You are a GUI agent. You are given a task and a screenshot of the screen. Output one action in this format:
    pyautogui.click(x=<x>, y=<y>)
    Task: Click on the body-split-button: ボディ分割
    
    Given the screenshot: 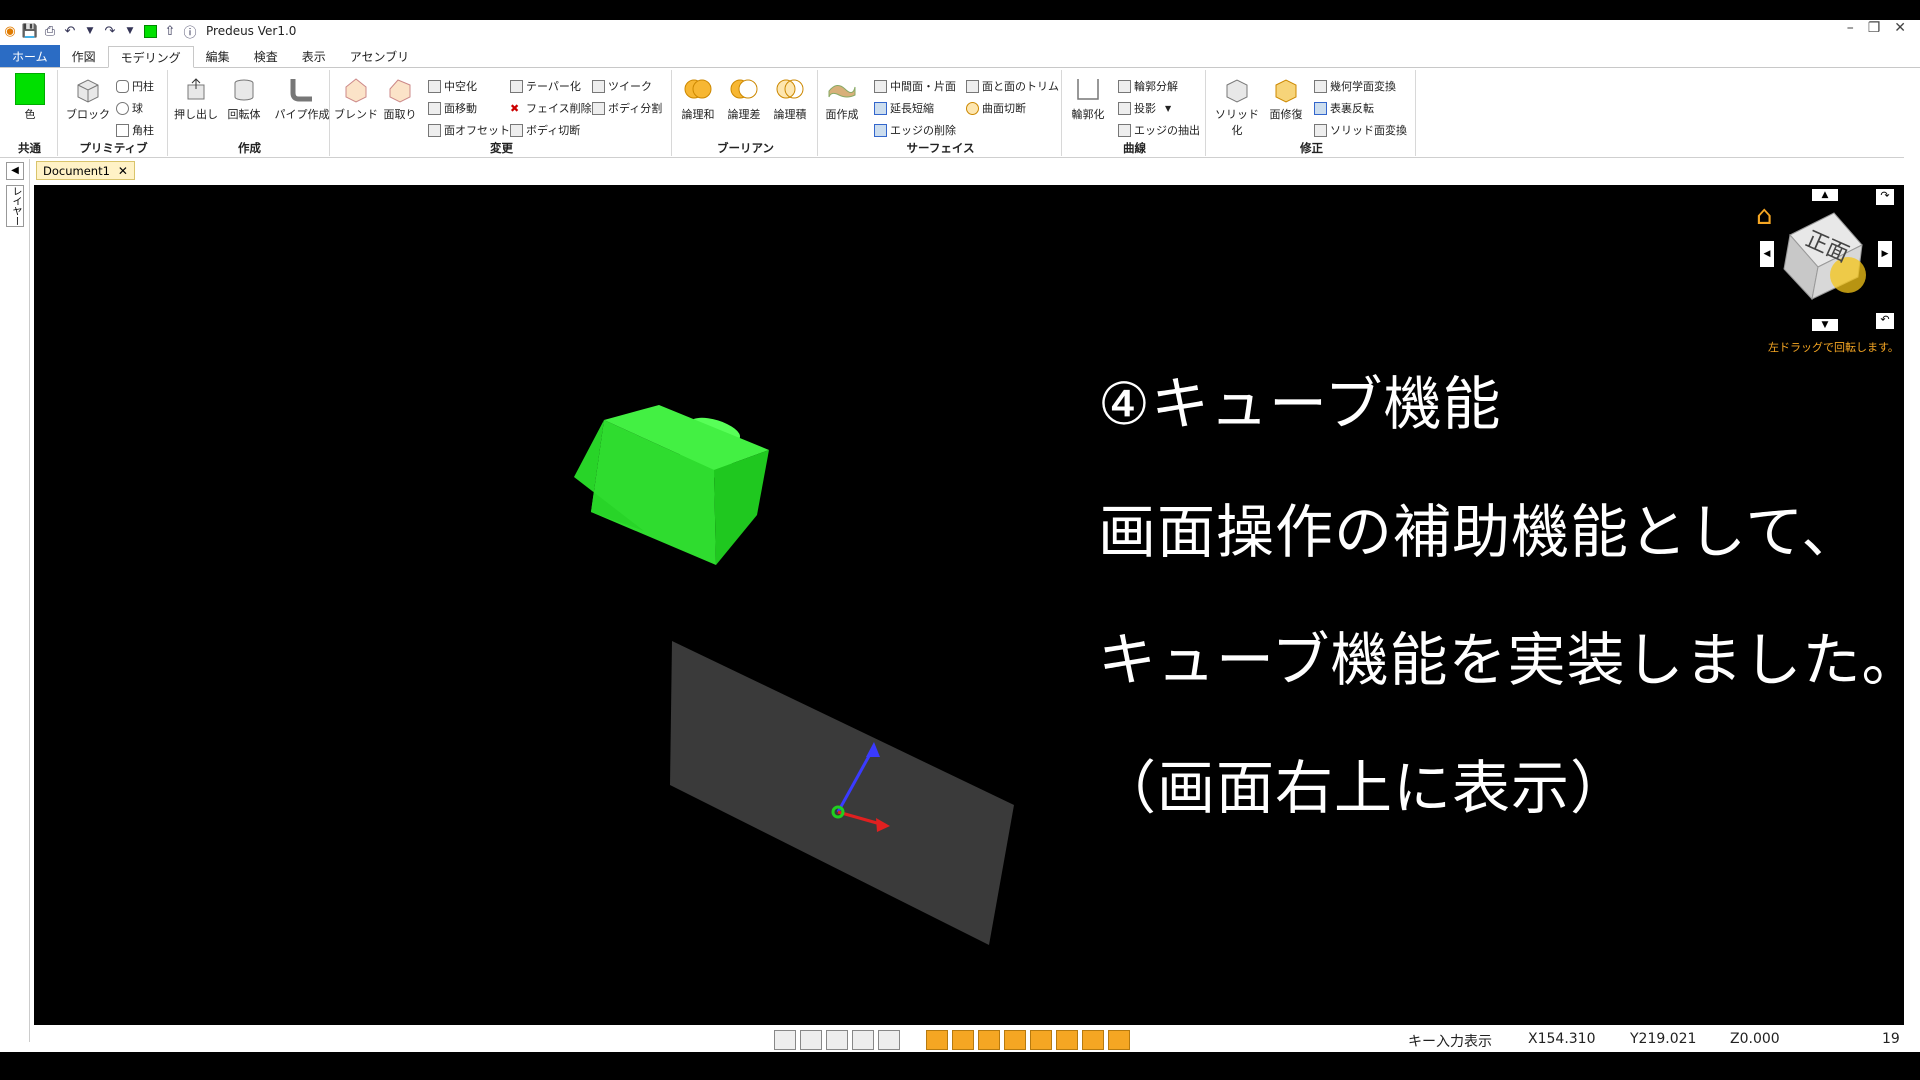 What is the action you would take?
    pyautogui.click(x=627, y=108)
    